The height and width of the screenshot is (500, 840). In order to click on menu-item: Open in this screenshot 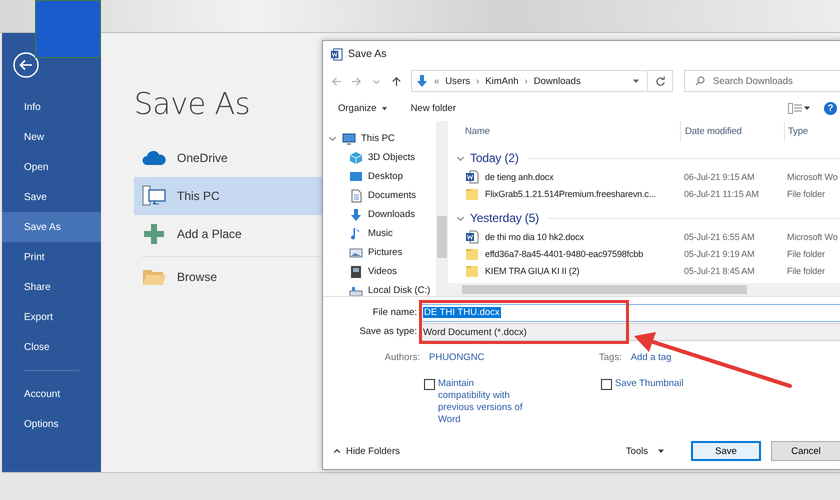, I will do `click(51, 167)`.